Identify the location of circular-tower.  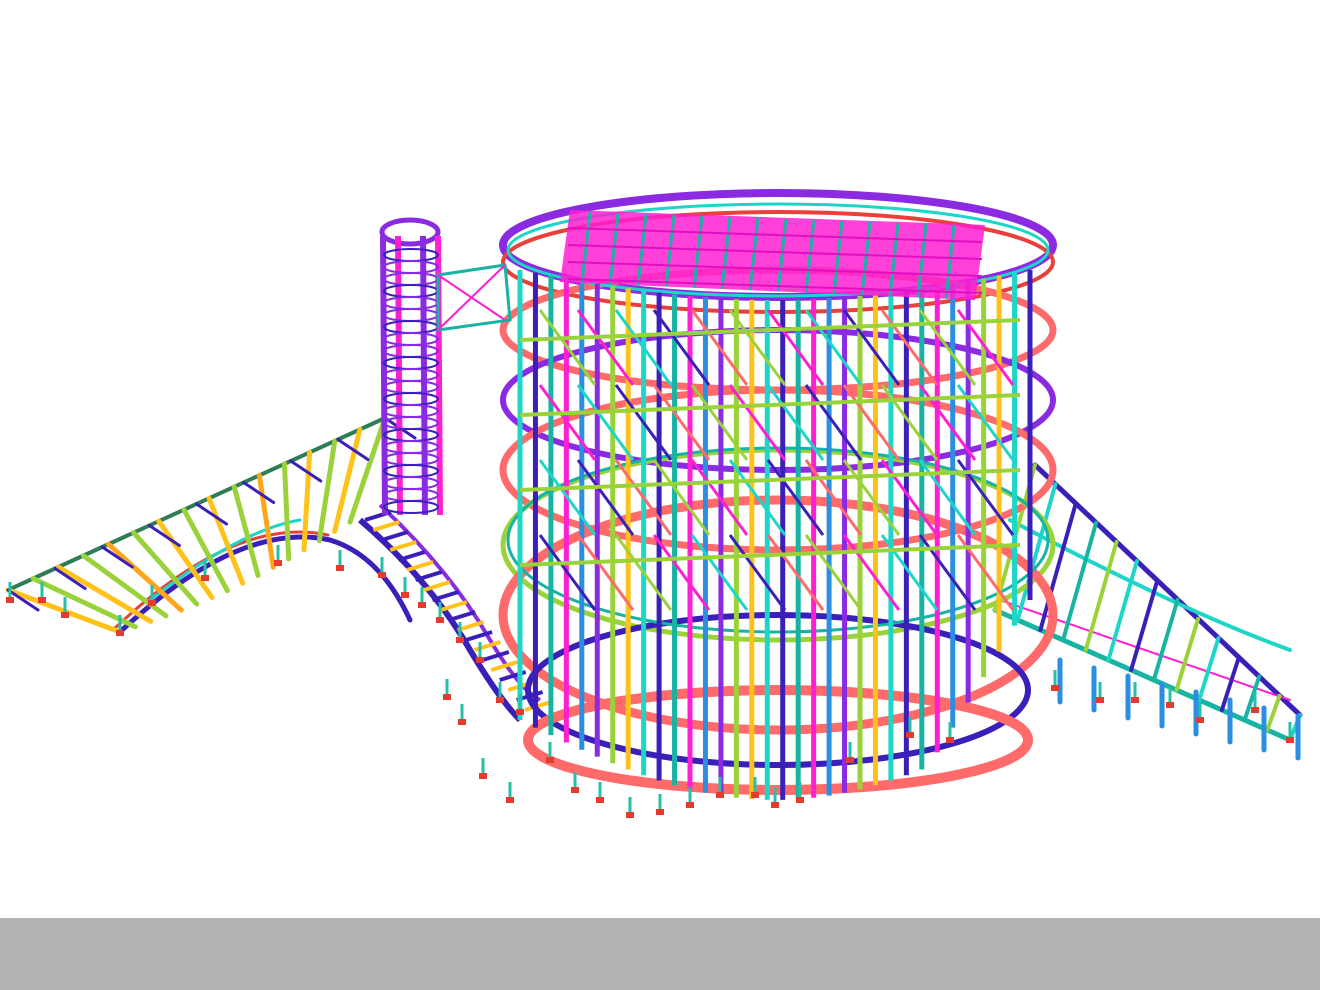
(445, 366).